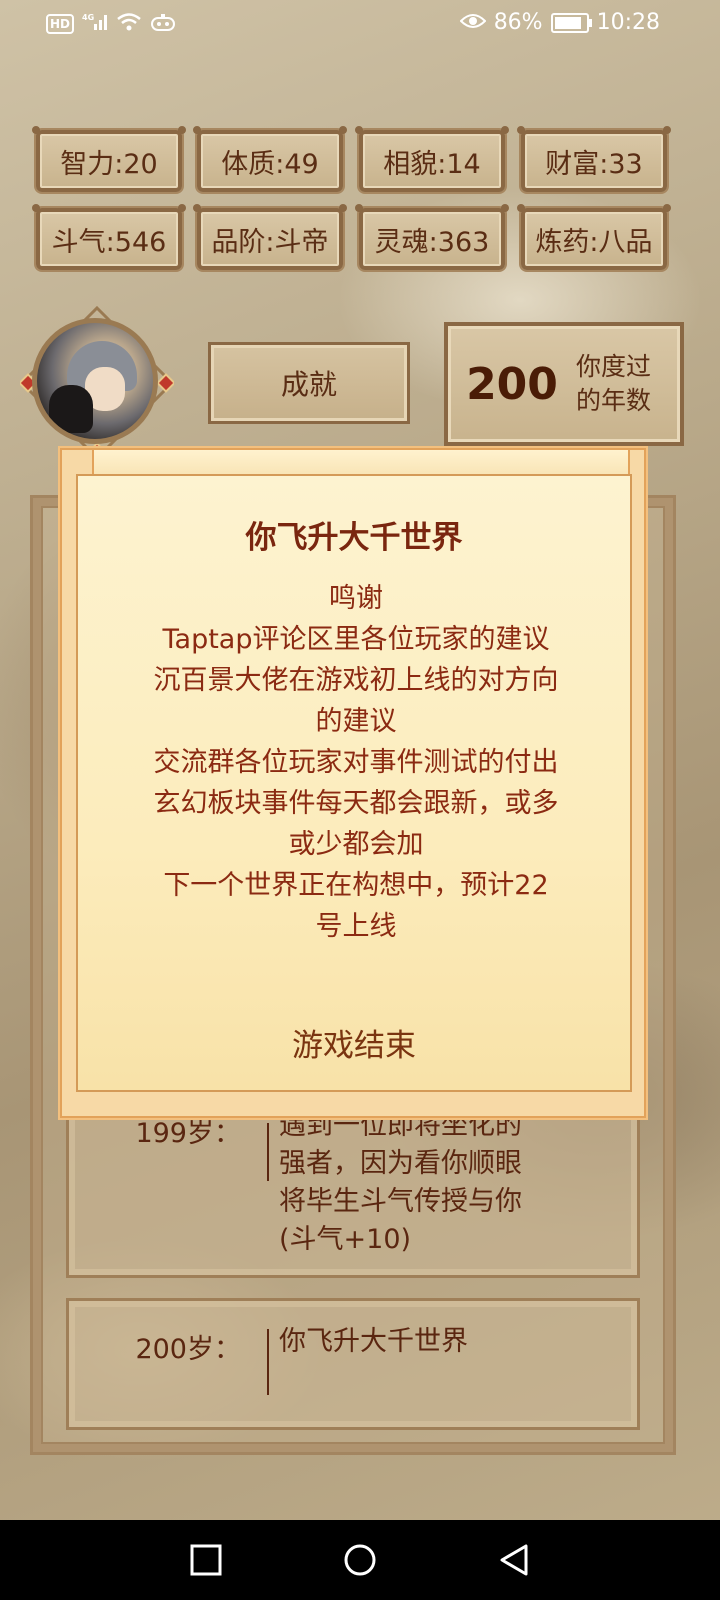  I want to click on years-lived-box: 200 你度过 的年数, so click(564, 384).